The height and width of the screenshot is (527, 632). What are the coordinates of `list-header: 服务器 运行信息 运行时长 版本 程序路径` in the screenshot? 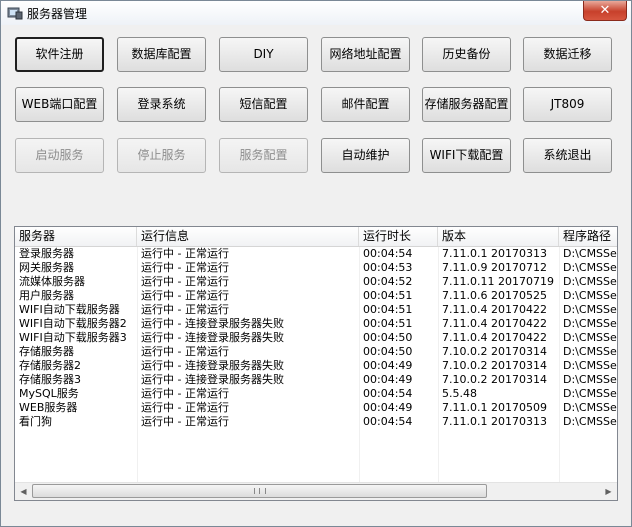 It's located at (316, 237).